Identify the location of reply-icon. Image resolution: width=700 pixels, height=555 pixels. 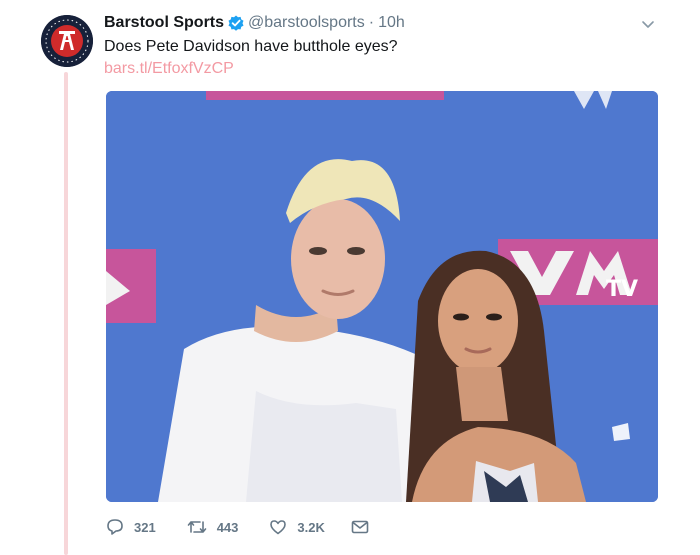
(115, 527).